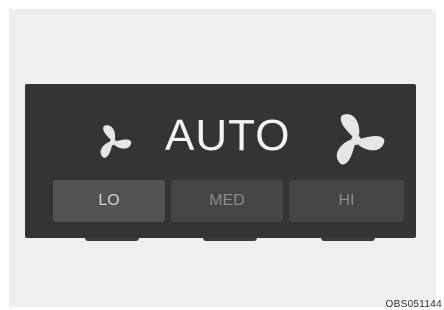 This screenshot has width=444, height=310. What do you see at coordinates (414, 304) in the screenshot?
I see `figure-code: OBS051144` at bounding box center [414, 304].